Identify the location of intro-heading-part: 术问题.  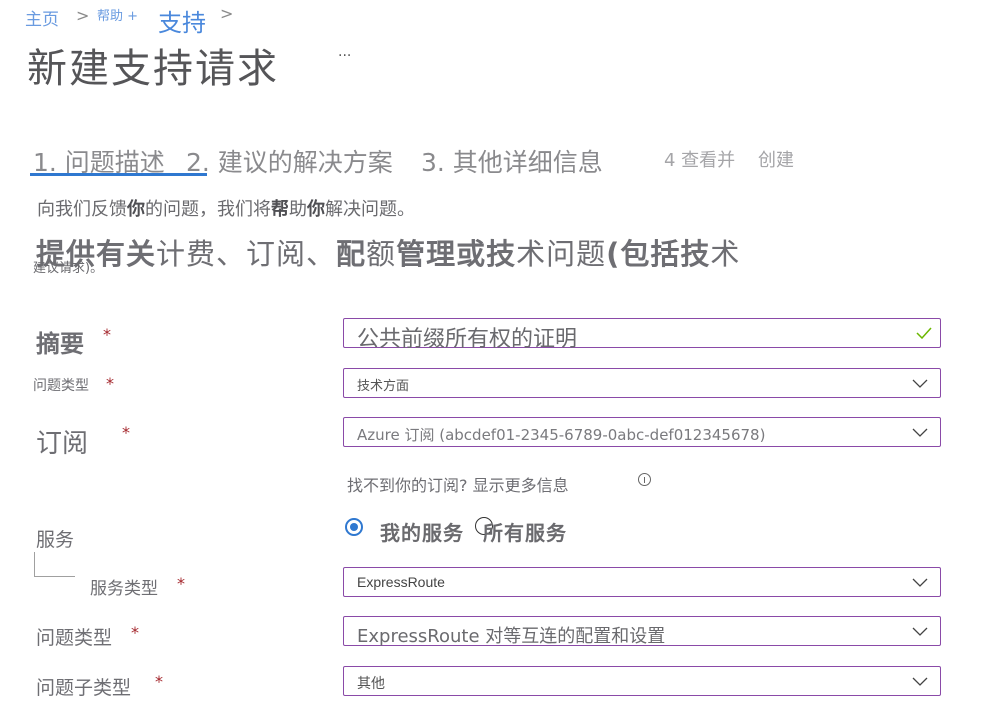
(561, 254).